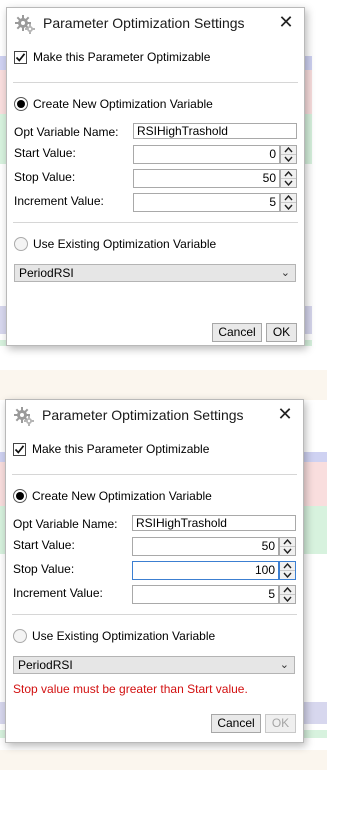 This screenshot has height=830, width=342. Describe the element at coordinates (206, 178) in the screenshot. I see `stop-value-input: 50` at that location.